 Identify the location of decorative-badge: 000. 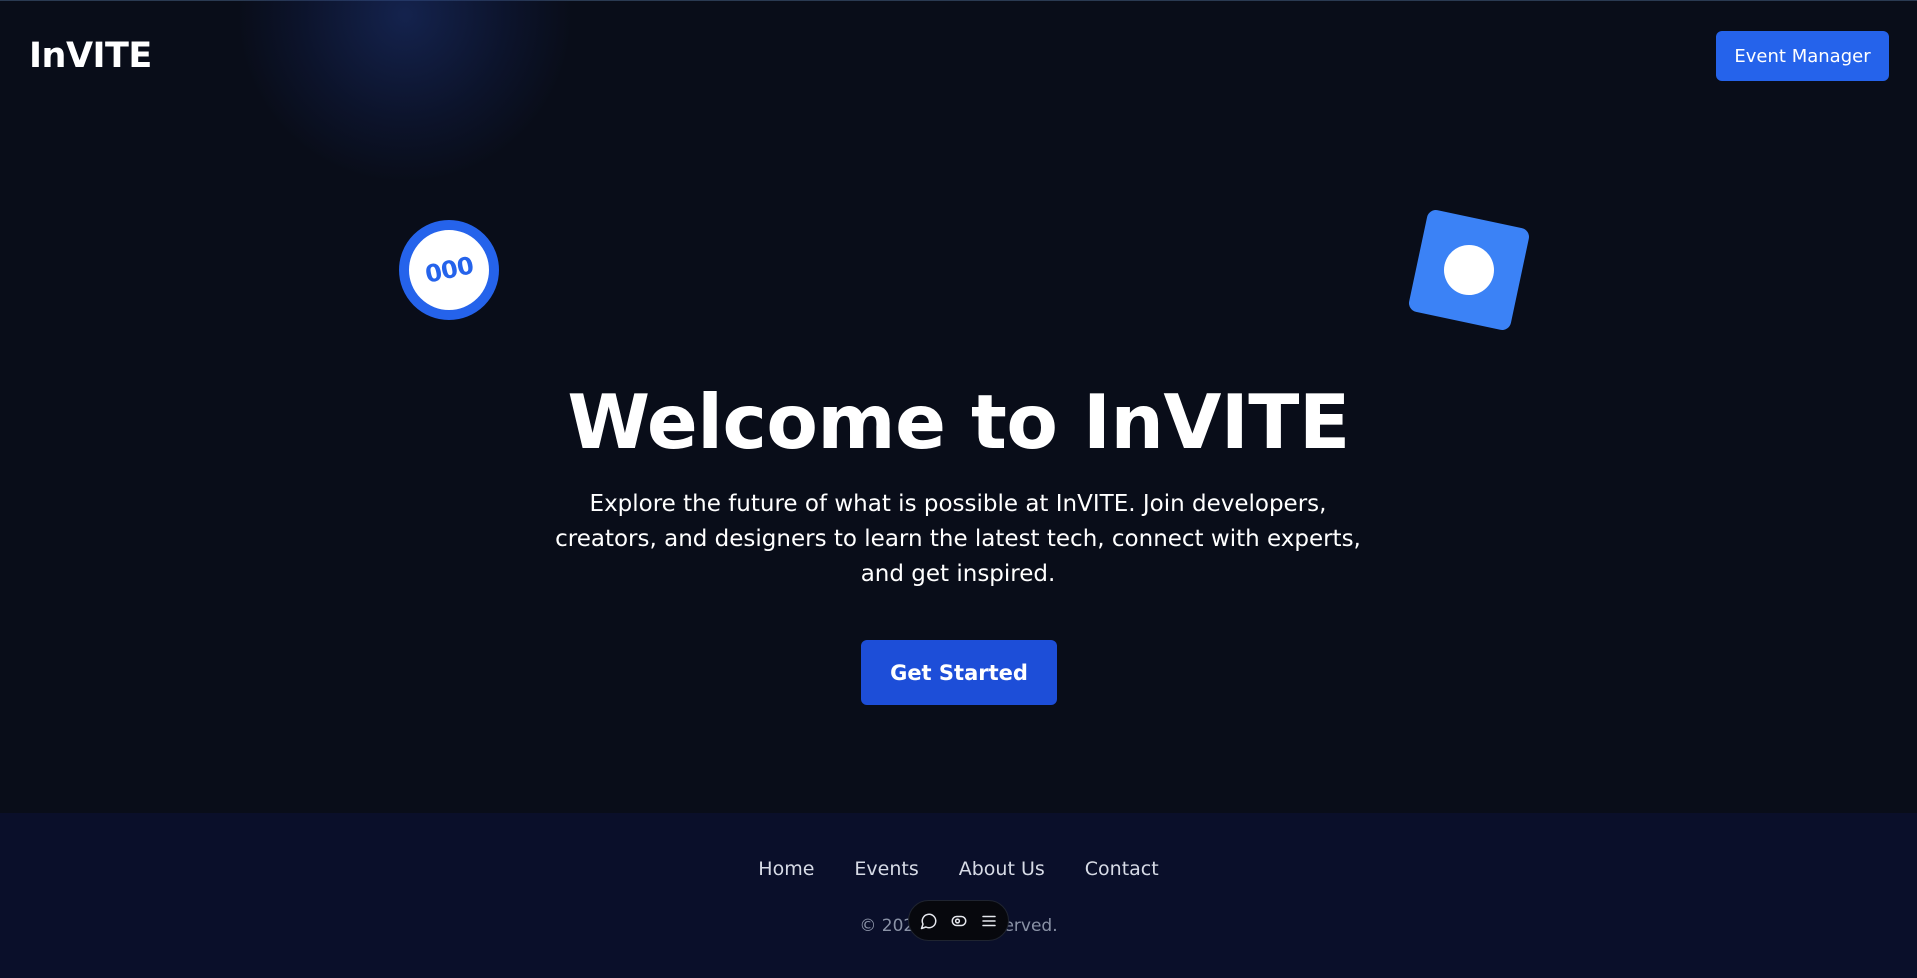
(449, 270).